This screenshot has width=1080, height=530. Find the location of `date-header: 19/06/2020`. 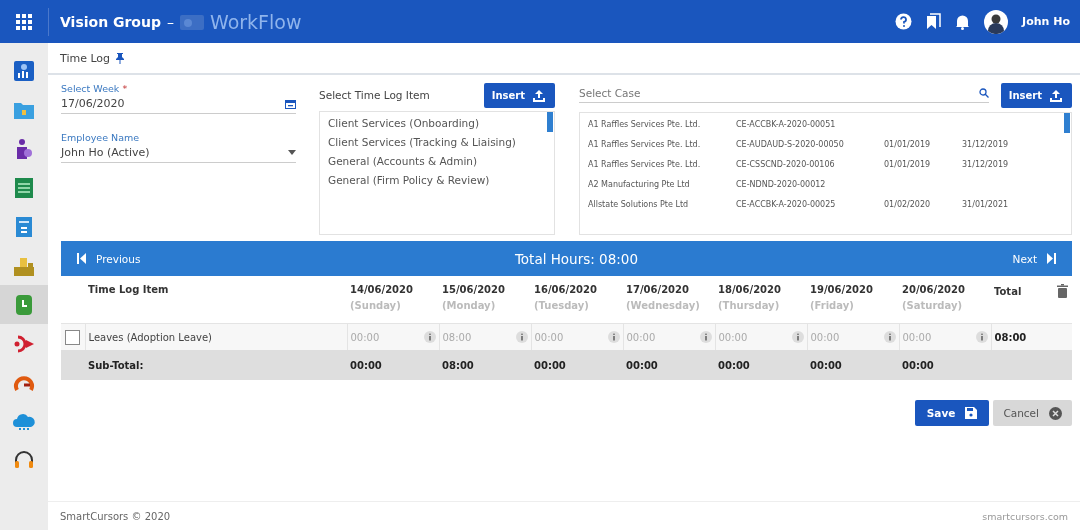

date-header: 19/06/2020 is located at coordinates (841, 289).